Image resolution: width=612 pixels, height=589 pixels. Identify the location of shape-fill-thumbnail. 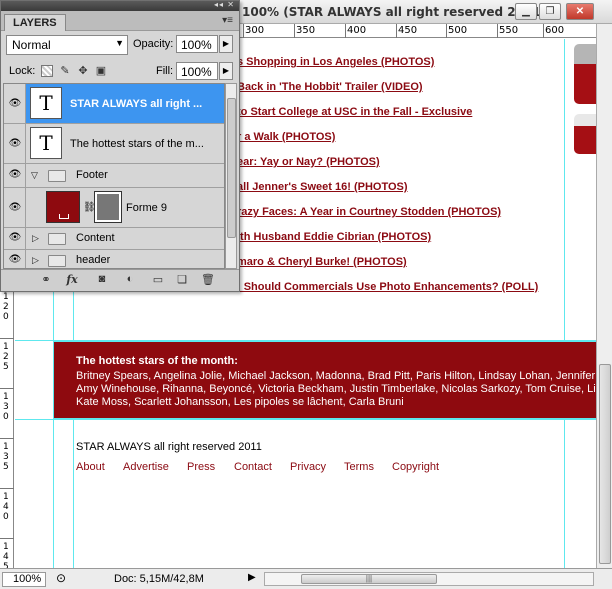
(63, 207).